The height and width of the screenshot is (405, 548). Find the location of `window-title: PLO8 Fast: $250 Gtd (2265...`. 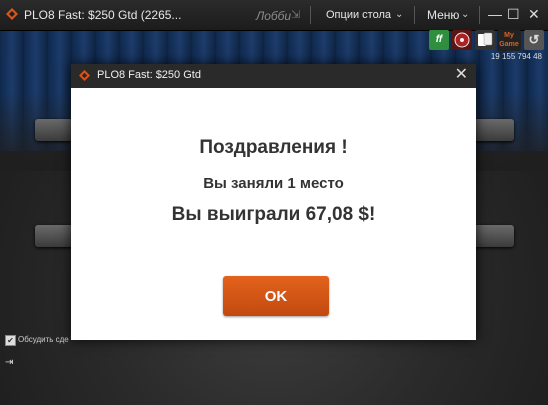

window-title: PLO8 Fast: $250 Gtd (2265... is located at coordinates (103, 15).